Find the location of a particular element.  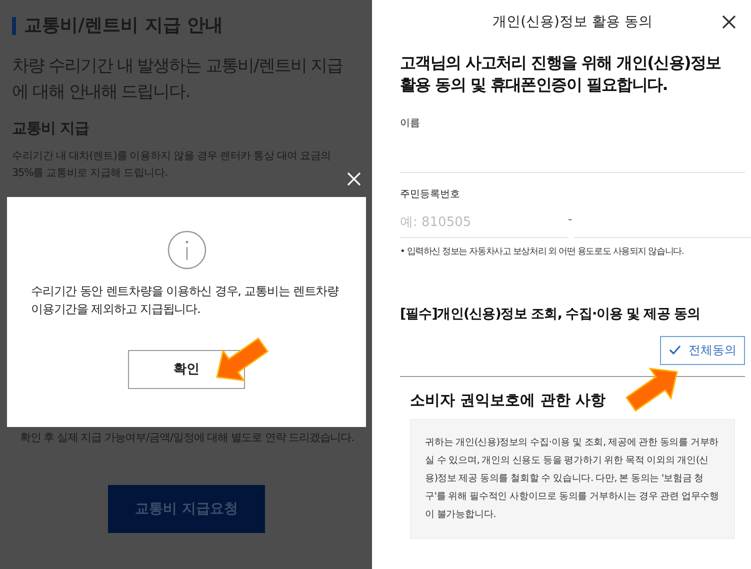

close-icon is located at coordinates (729, 22).